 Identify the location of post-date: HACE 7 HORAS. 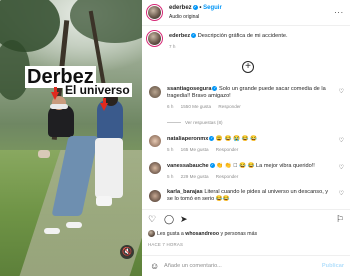
(166, 244).